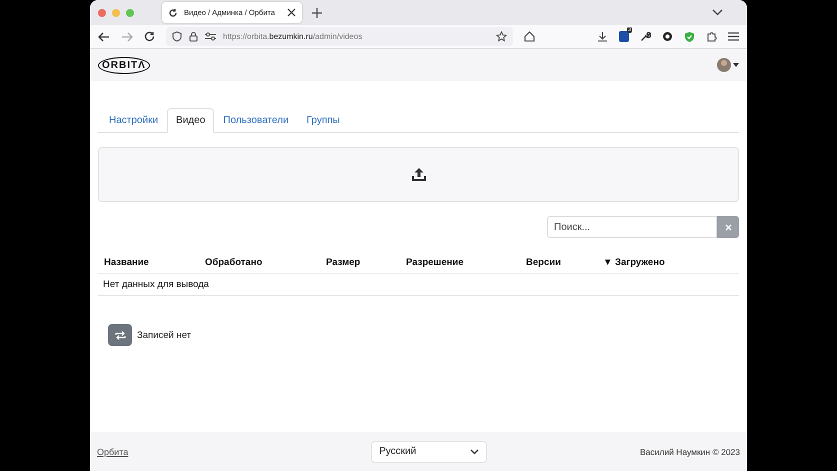 The image size is (837, 471). What do you see at coordinates (323, 120) in the screenshot?
I see `tab: Группы` at bounding box center [323, 120].